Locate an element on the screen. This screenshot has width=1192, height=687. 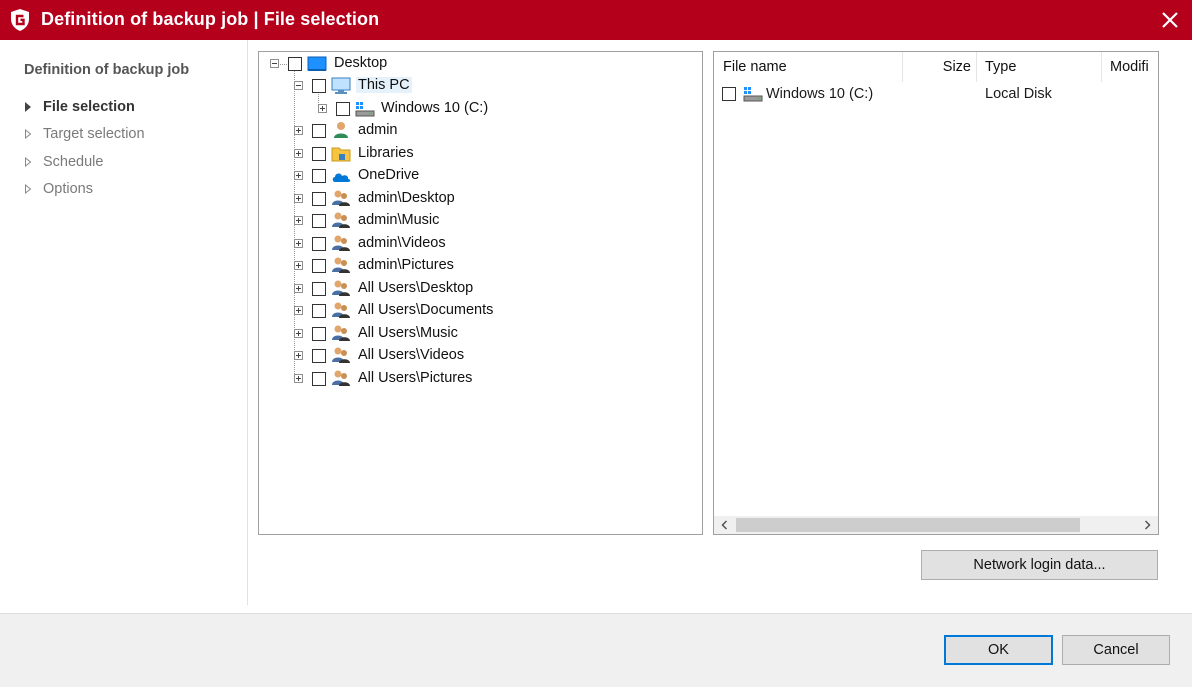
dialog-footer: OK Cancel is located at coordinates (596, 650).